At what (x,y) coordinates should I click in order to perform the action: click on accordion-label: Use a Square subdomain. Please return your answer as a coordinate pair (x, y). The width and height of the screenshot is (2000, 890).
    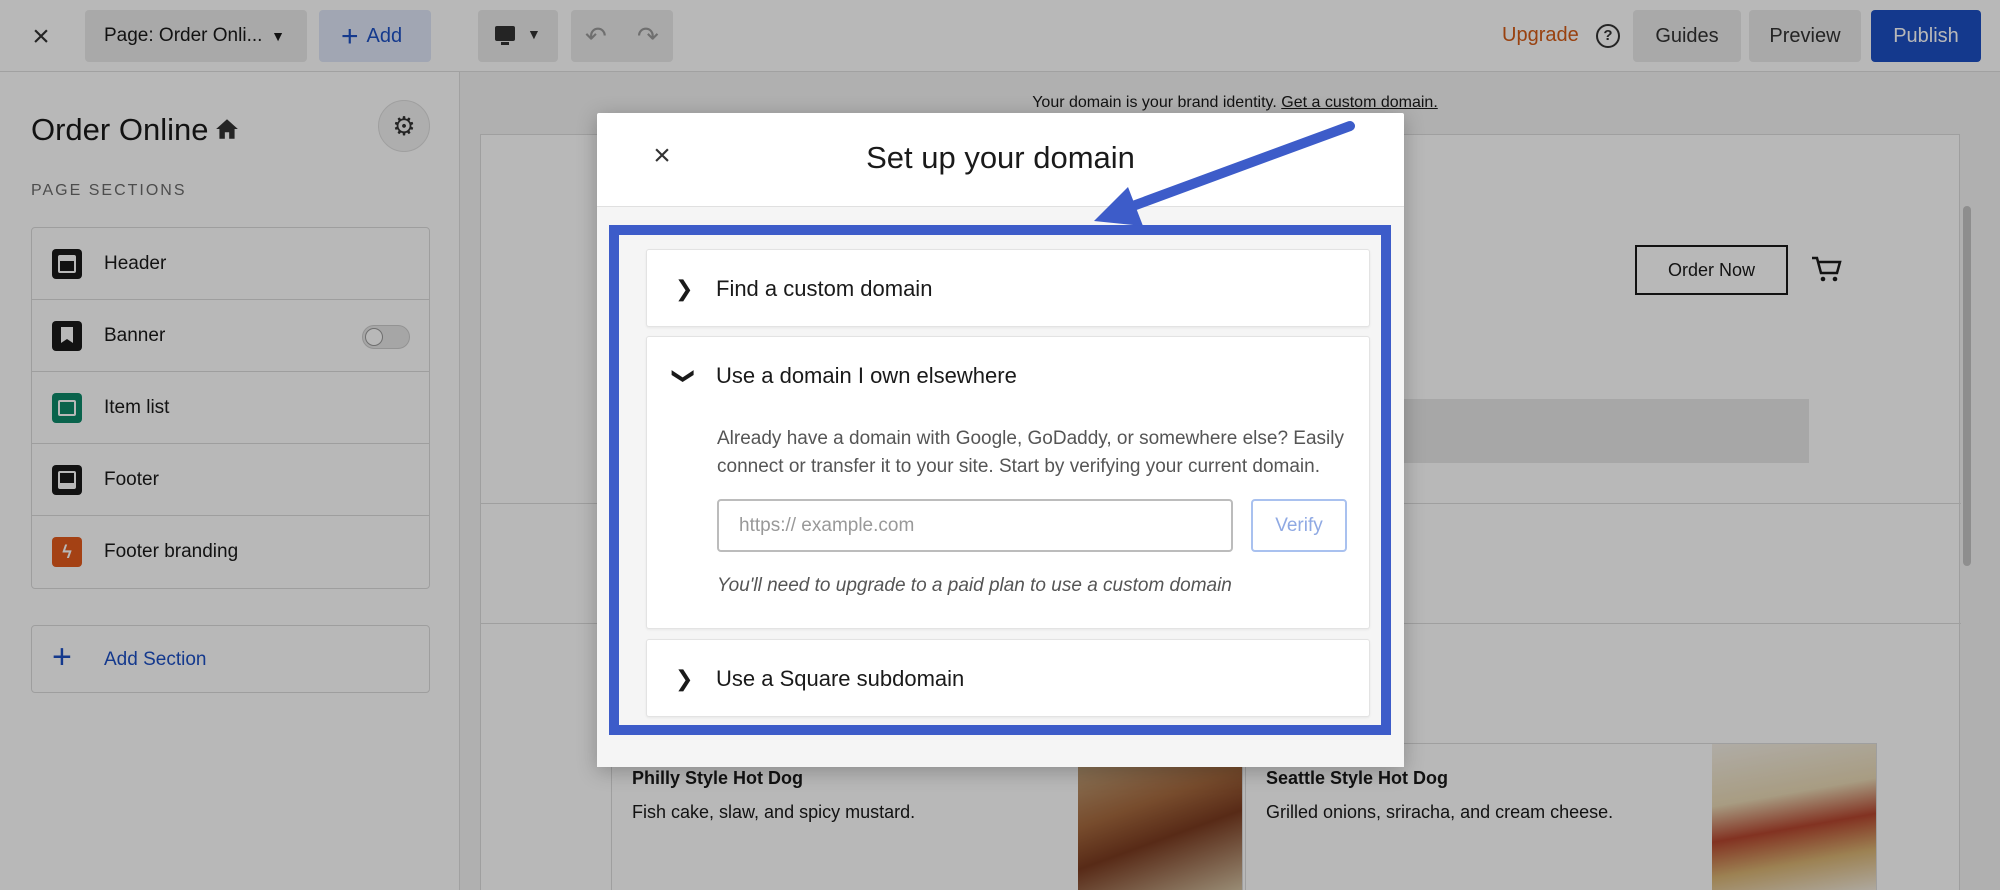
    Looking at the image, I should click on (840, 678).